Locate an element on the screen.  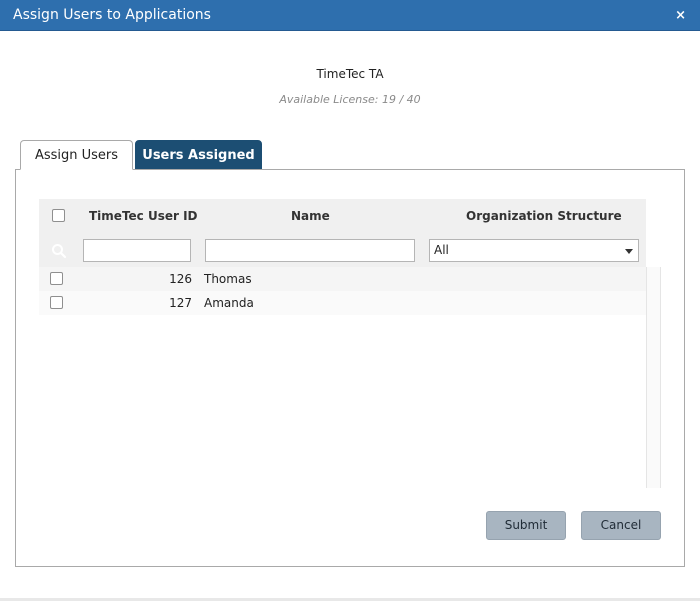
table-row: 126 Thomas is located at coordinates (342, 279).